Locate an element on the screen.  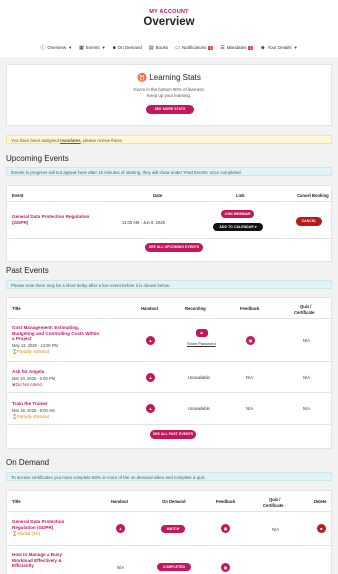
add-to-calendar-button: ADD TO CALENDAR ▾ is located at coordinates (238, 227).